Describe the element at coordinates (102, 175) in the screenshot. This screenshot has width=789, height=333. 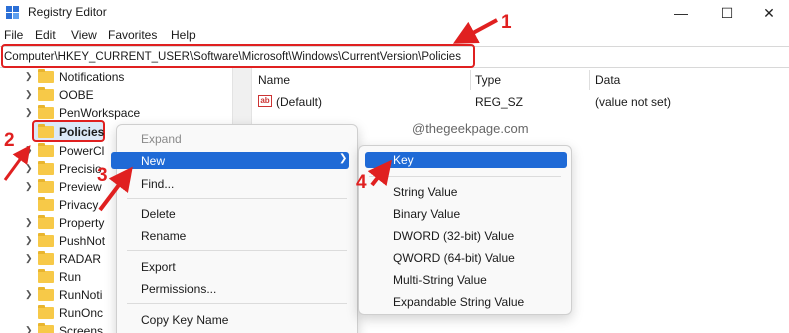
I see `annotation-label-3: 3` at that location.